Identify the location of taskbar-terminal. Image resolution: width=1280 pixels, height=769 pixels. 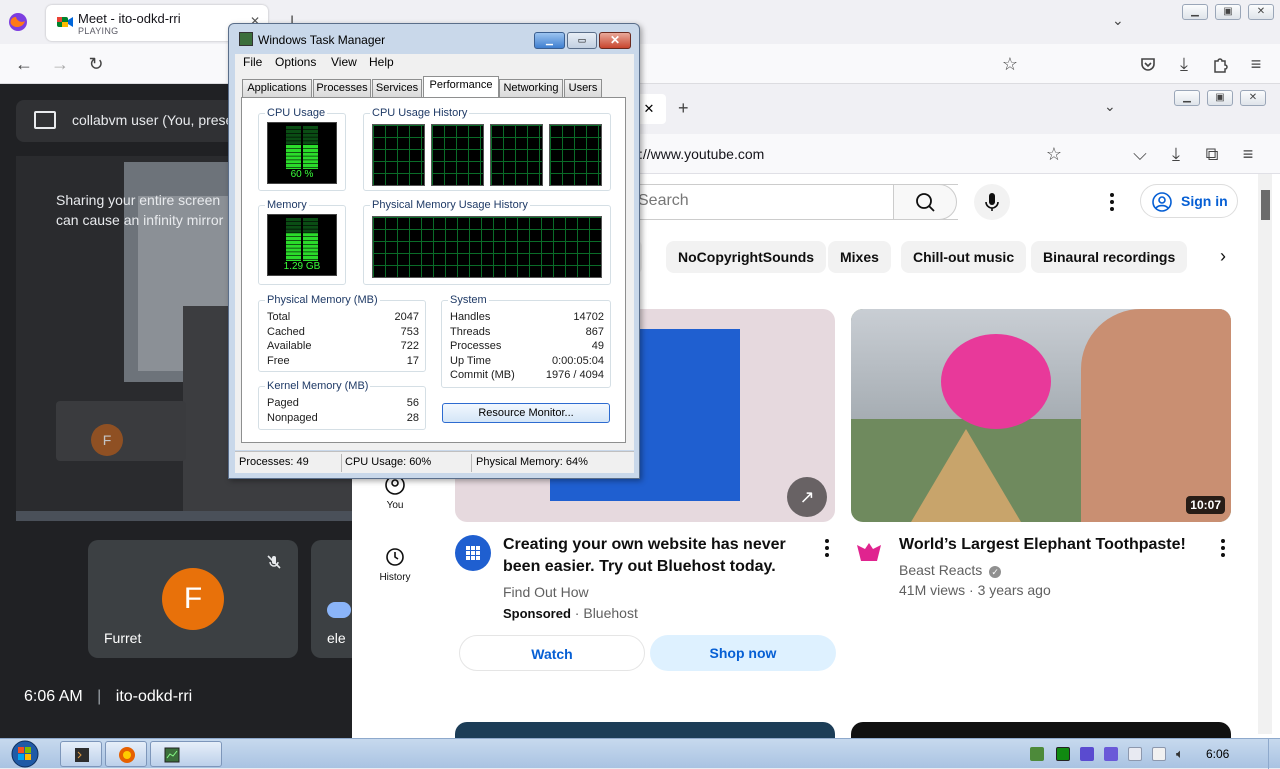
(81, 754).